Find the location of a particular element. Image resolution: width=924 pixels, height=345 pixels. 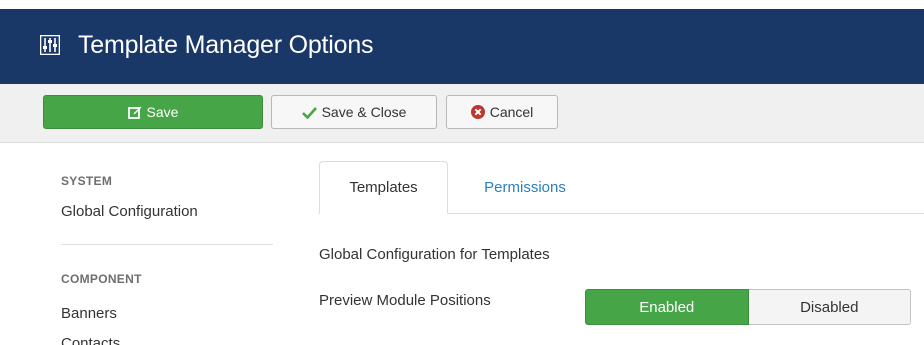

save-button: Save is located at coordinates (153, 112).